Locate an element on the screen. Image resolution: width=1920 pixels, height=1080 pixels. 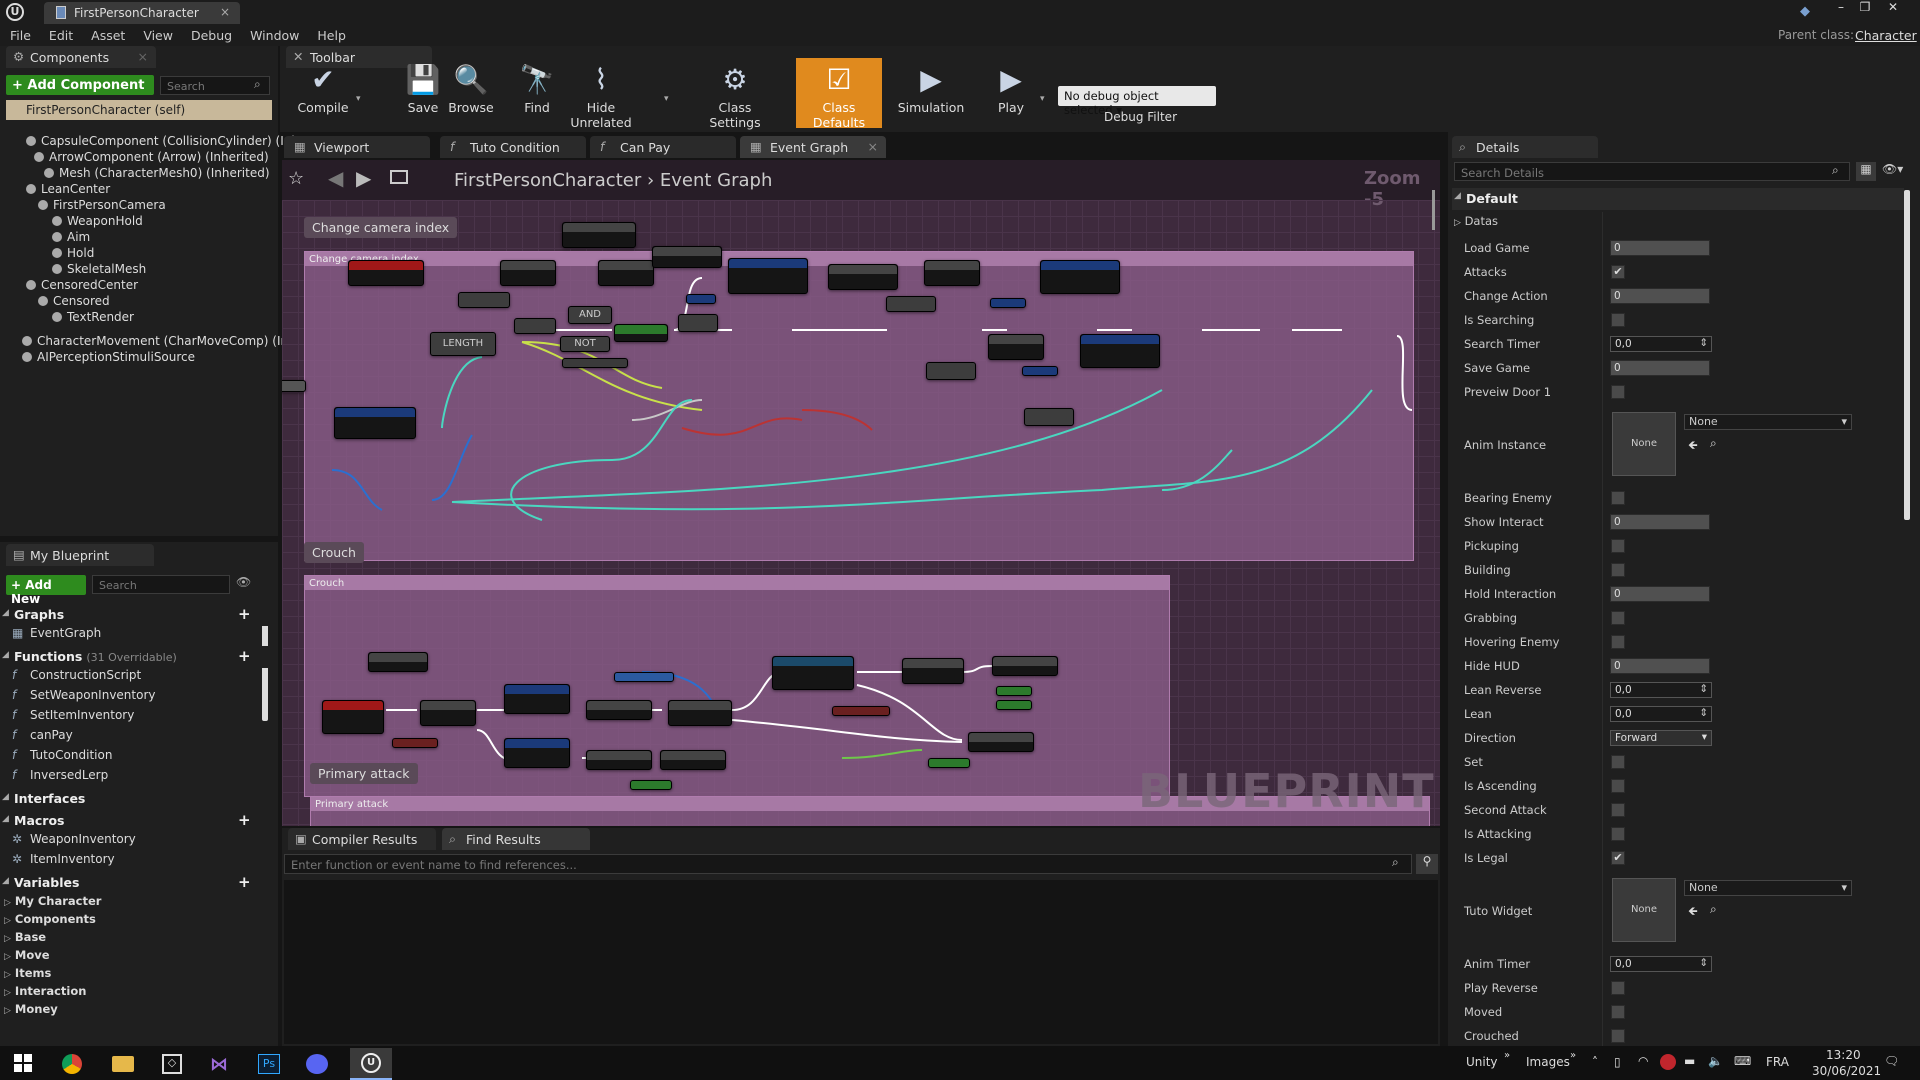
length-node: LENGTH is located at coordinates (463, 344).